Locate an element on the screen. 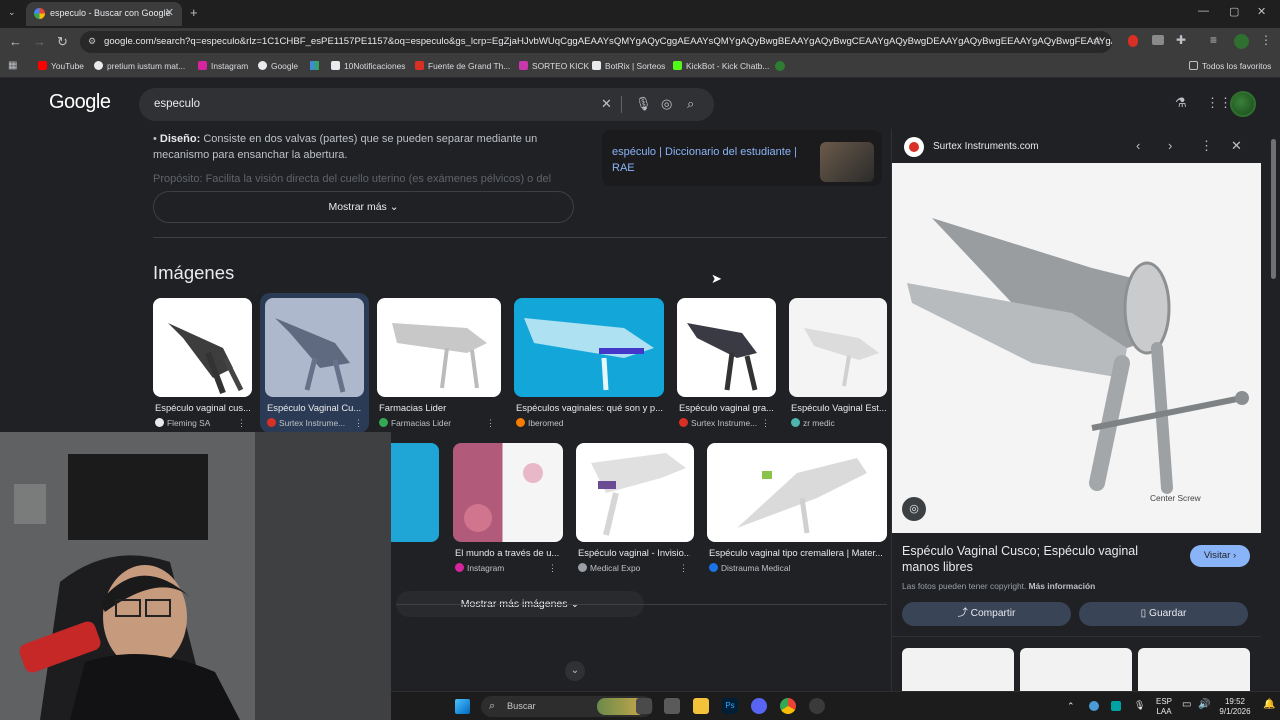  save-button: ▯ Guardar is located at coordinates (1163, 614).